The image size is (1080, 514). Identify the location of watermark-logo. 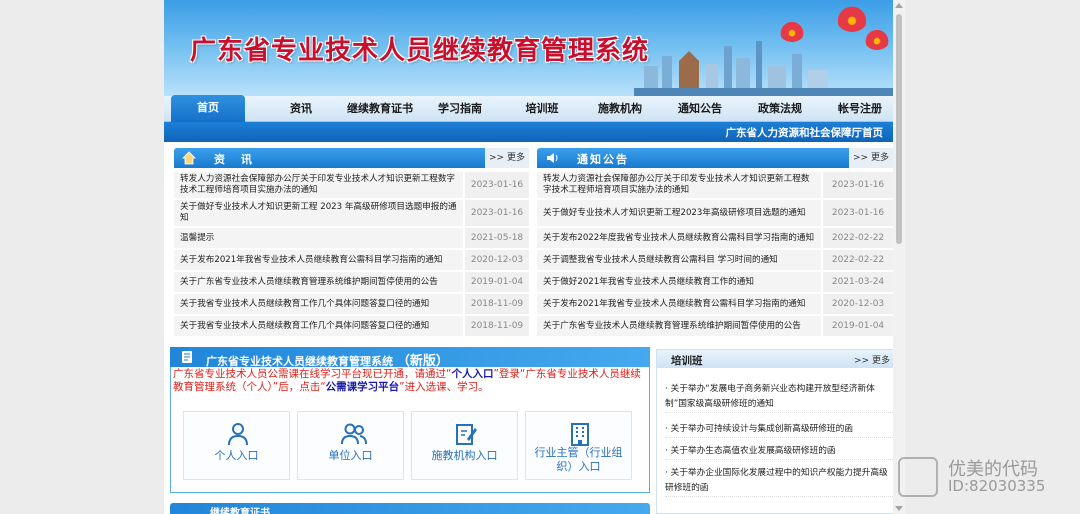
(918, 477).